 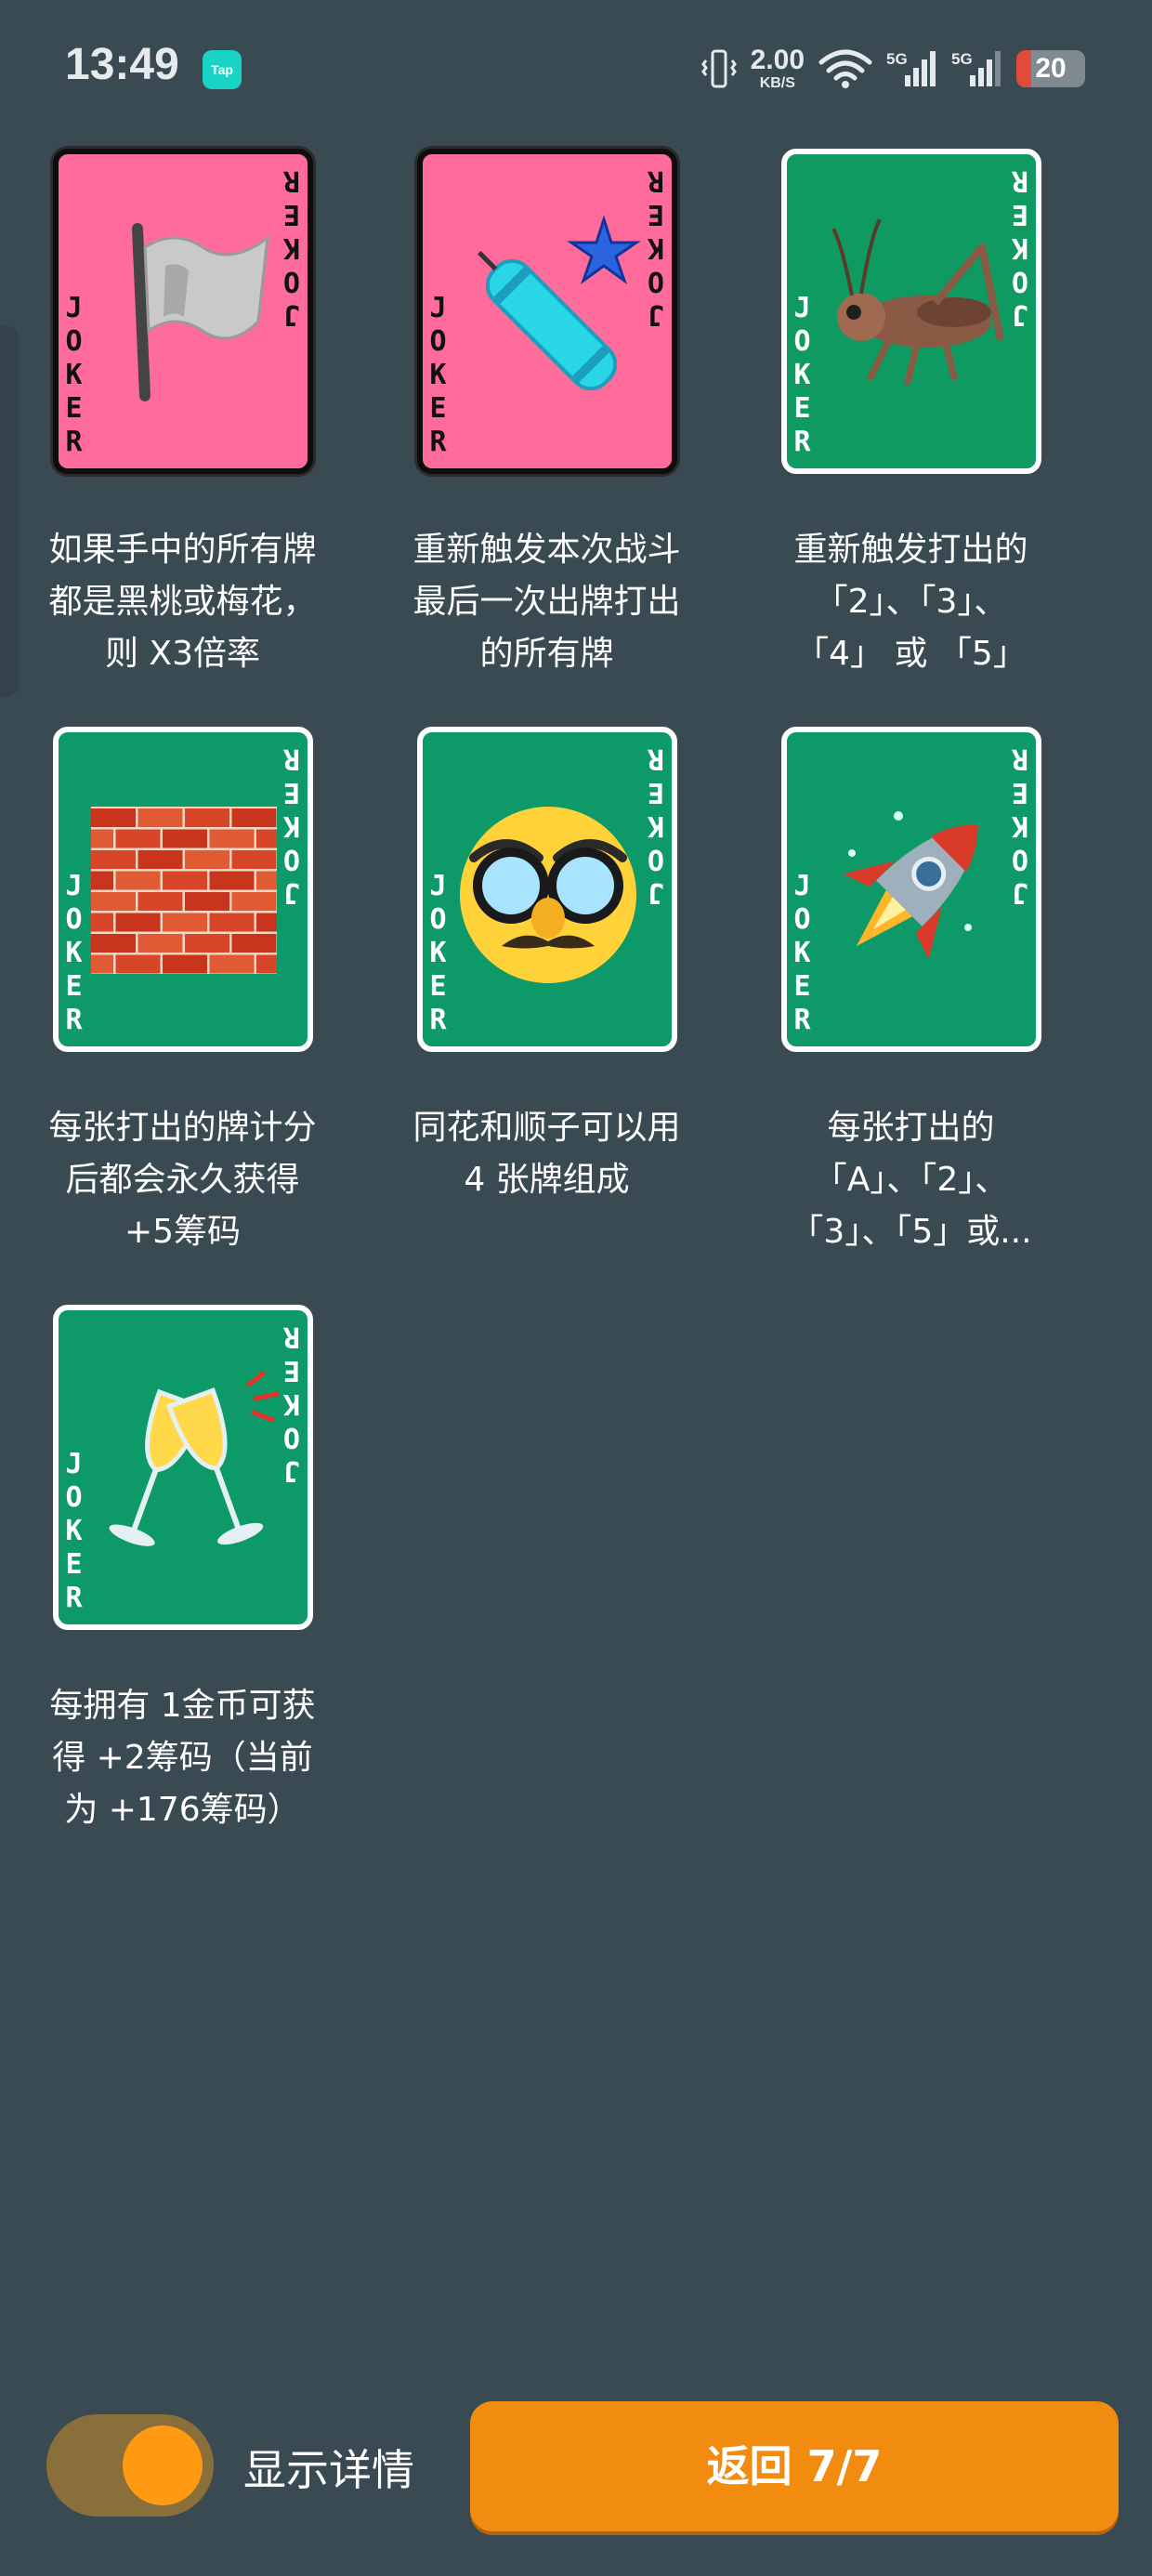 What do you see at coordinates (911, 1128) in the screenshot?
I see `joker-description-line: 每张打出的` at bounding box center [911, 1128].